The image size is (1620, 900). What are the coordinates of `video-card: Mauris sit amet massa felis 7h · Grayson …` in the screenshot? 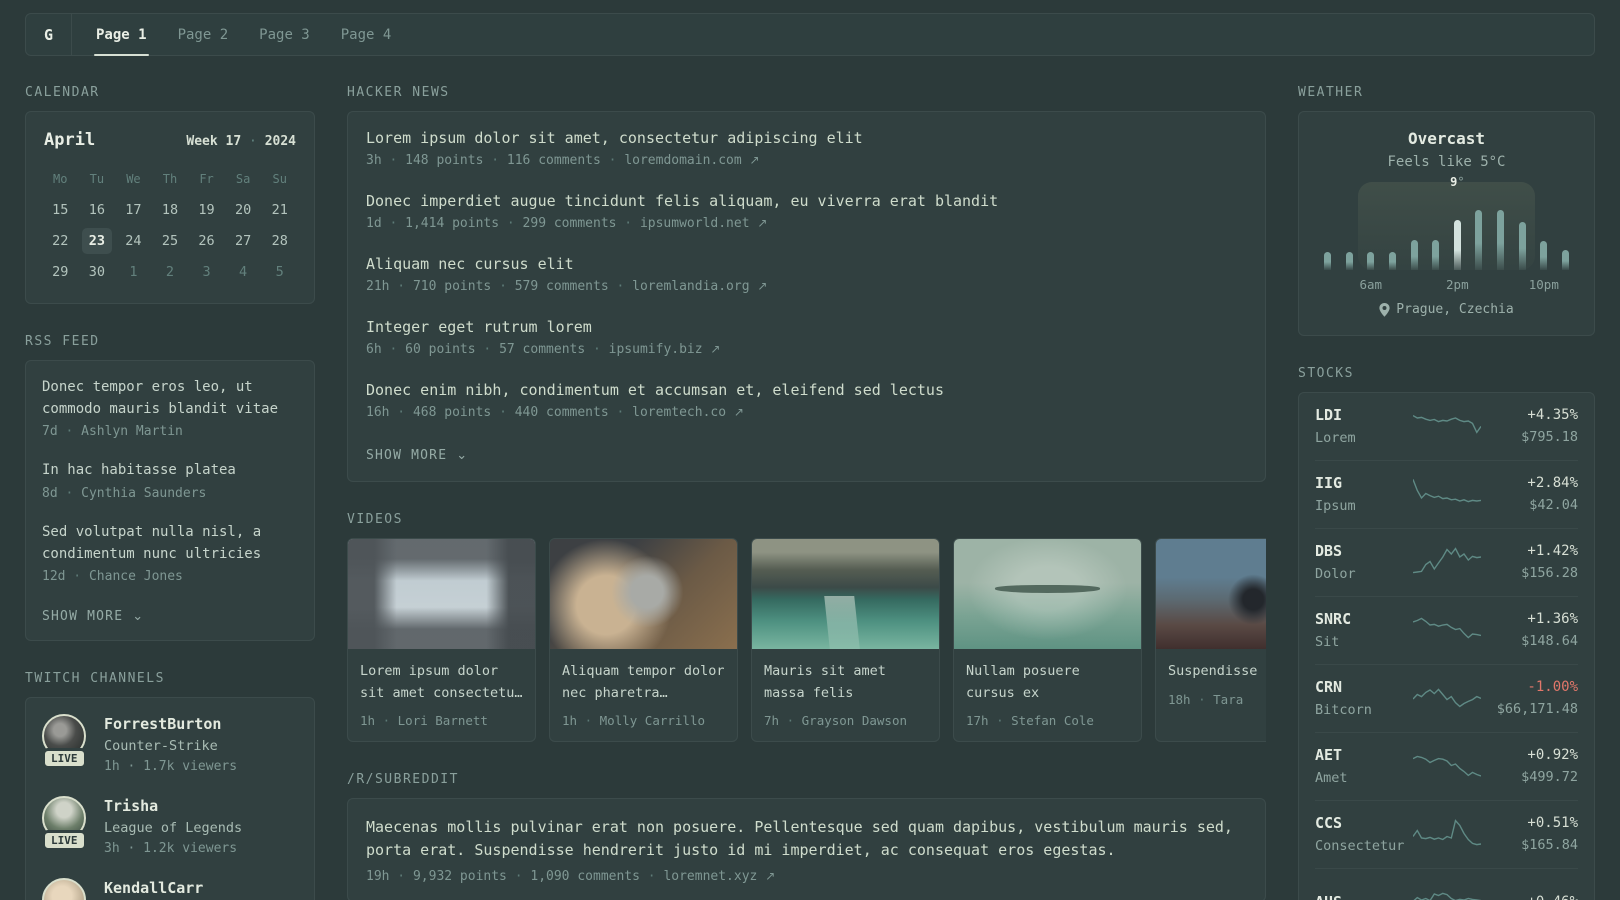 It's located at (845, 640).